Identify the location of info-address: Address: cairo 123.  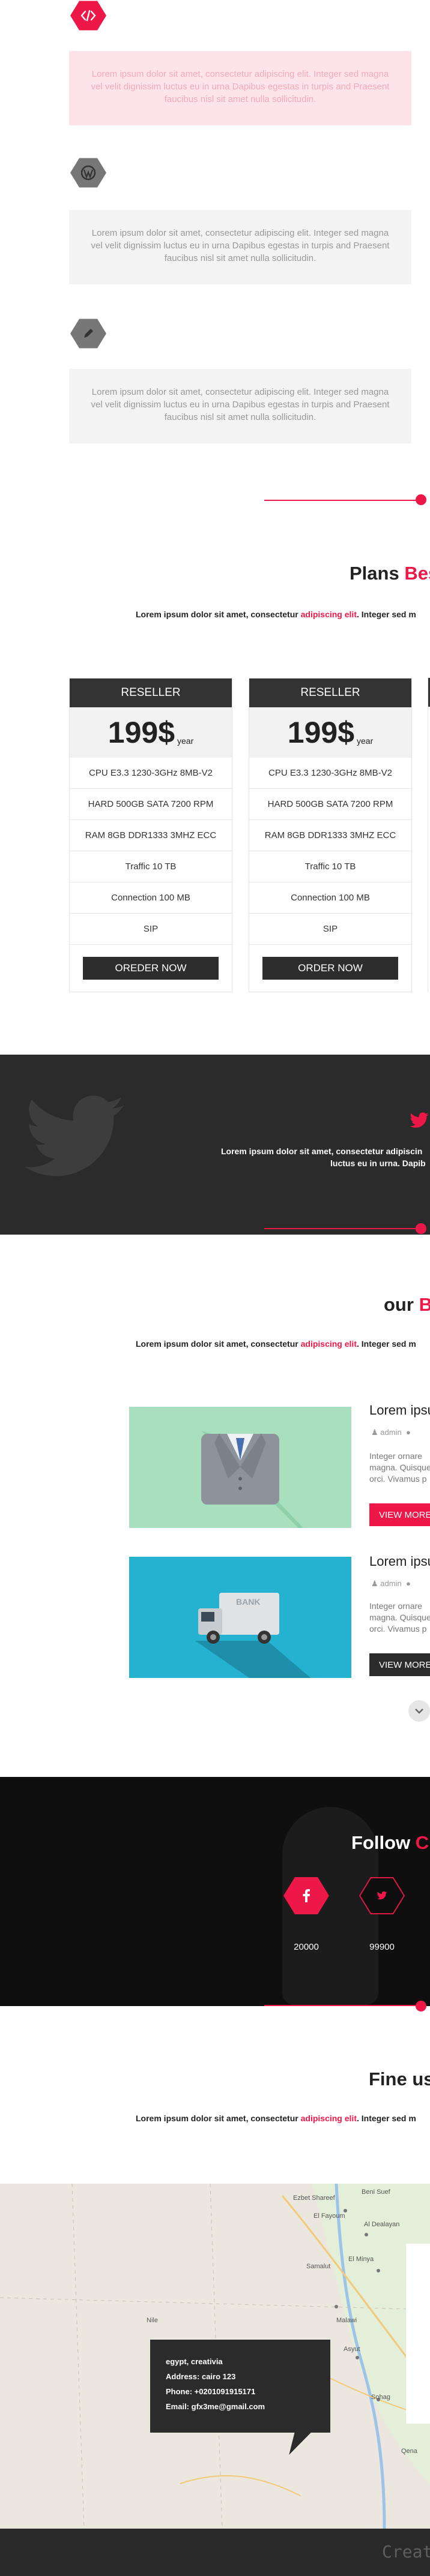
(201, 2376).